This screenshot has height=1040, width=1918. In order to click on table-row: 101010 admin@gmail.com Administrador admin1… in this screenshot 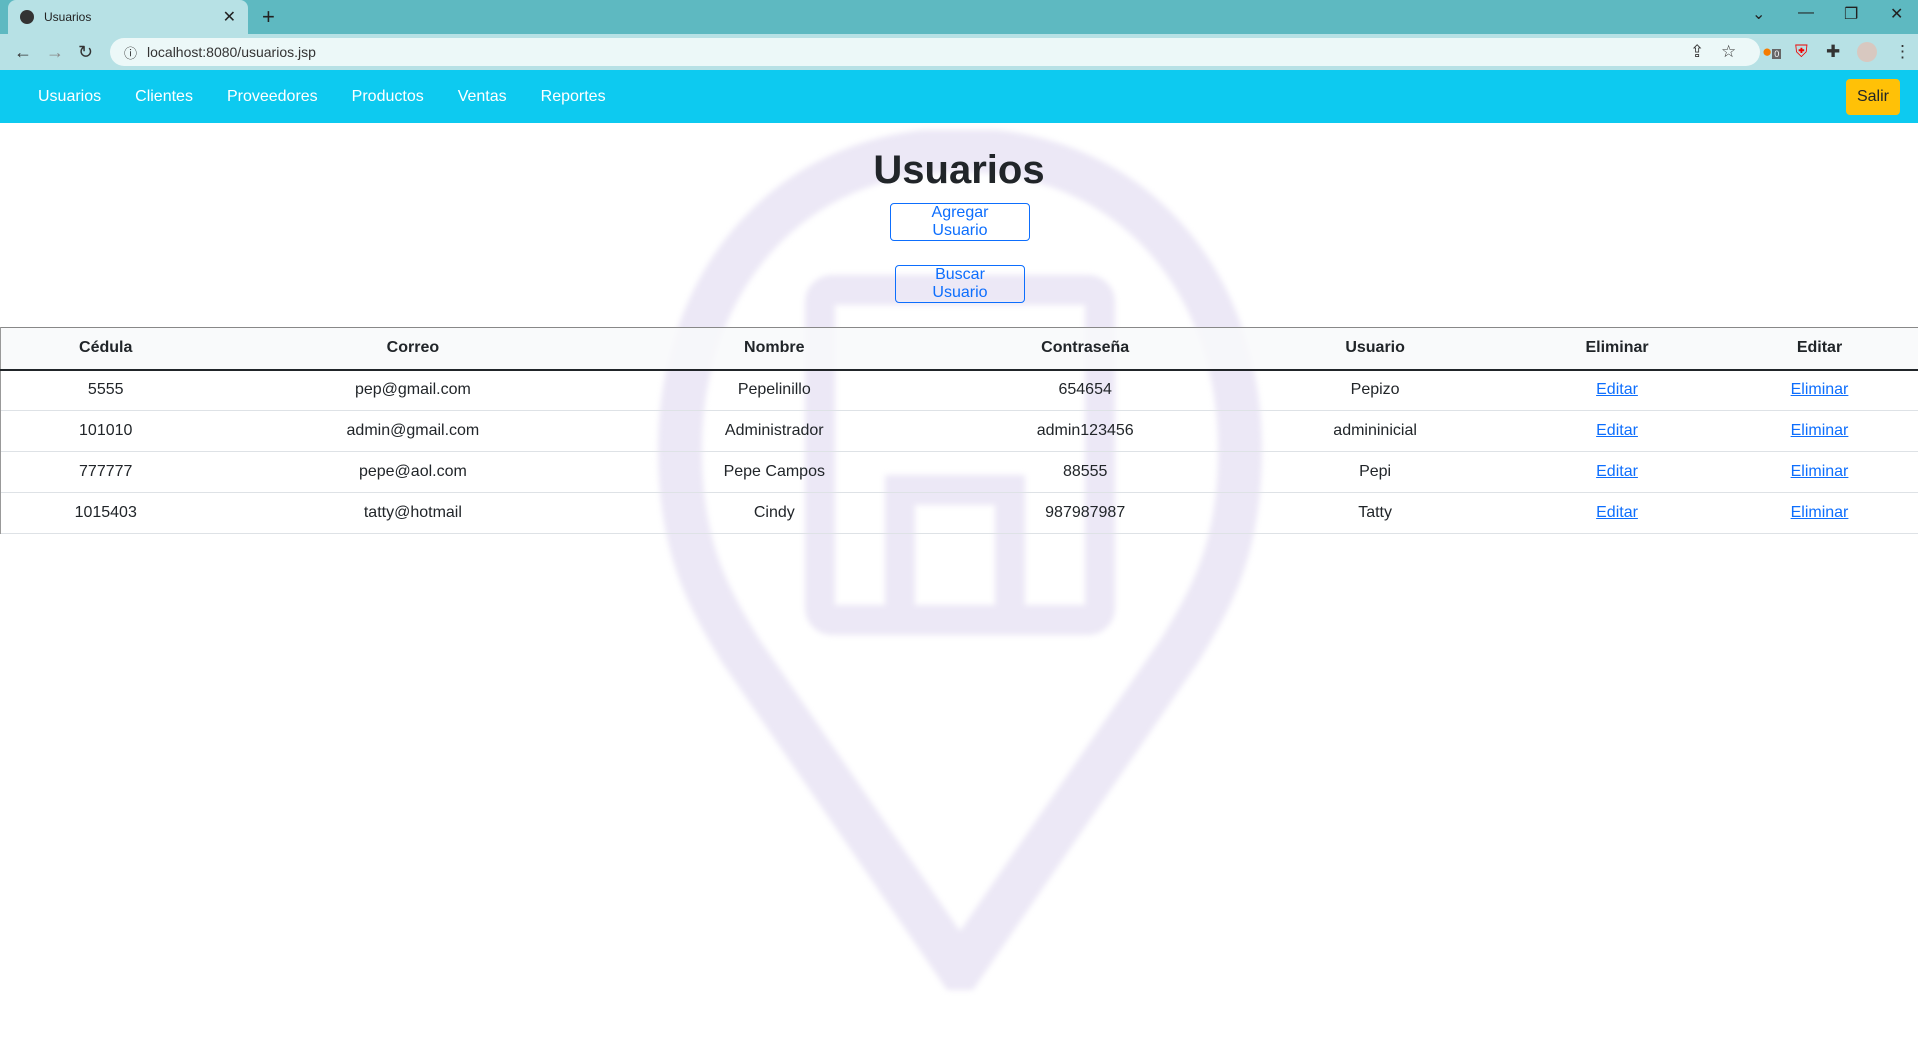, I will do `click(959, 431)`.